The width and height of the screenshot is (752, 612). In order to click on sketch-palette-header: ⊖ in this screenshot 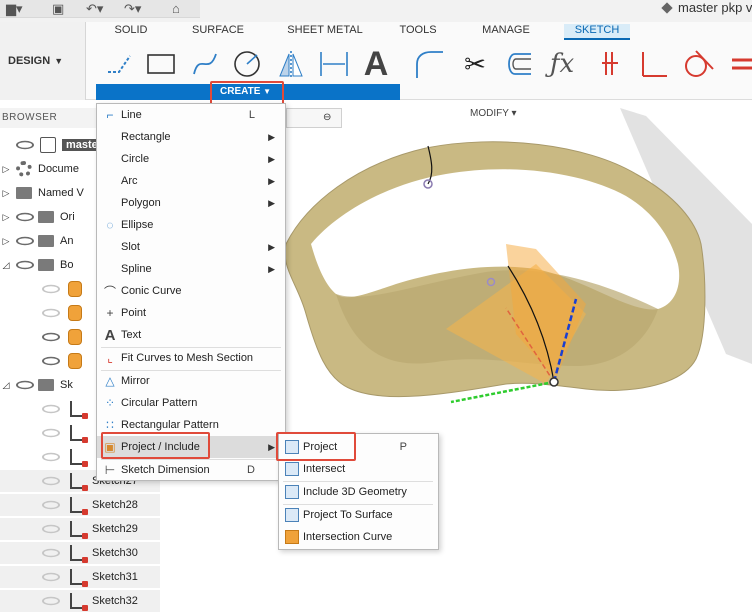, I will do `click(314, 118)`.